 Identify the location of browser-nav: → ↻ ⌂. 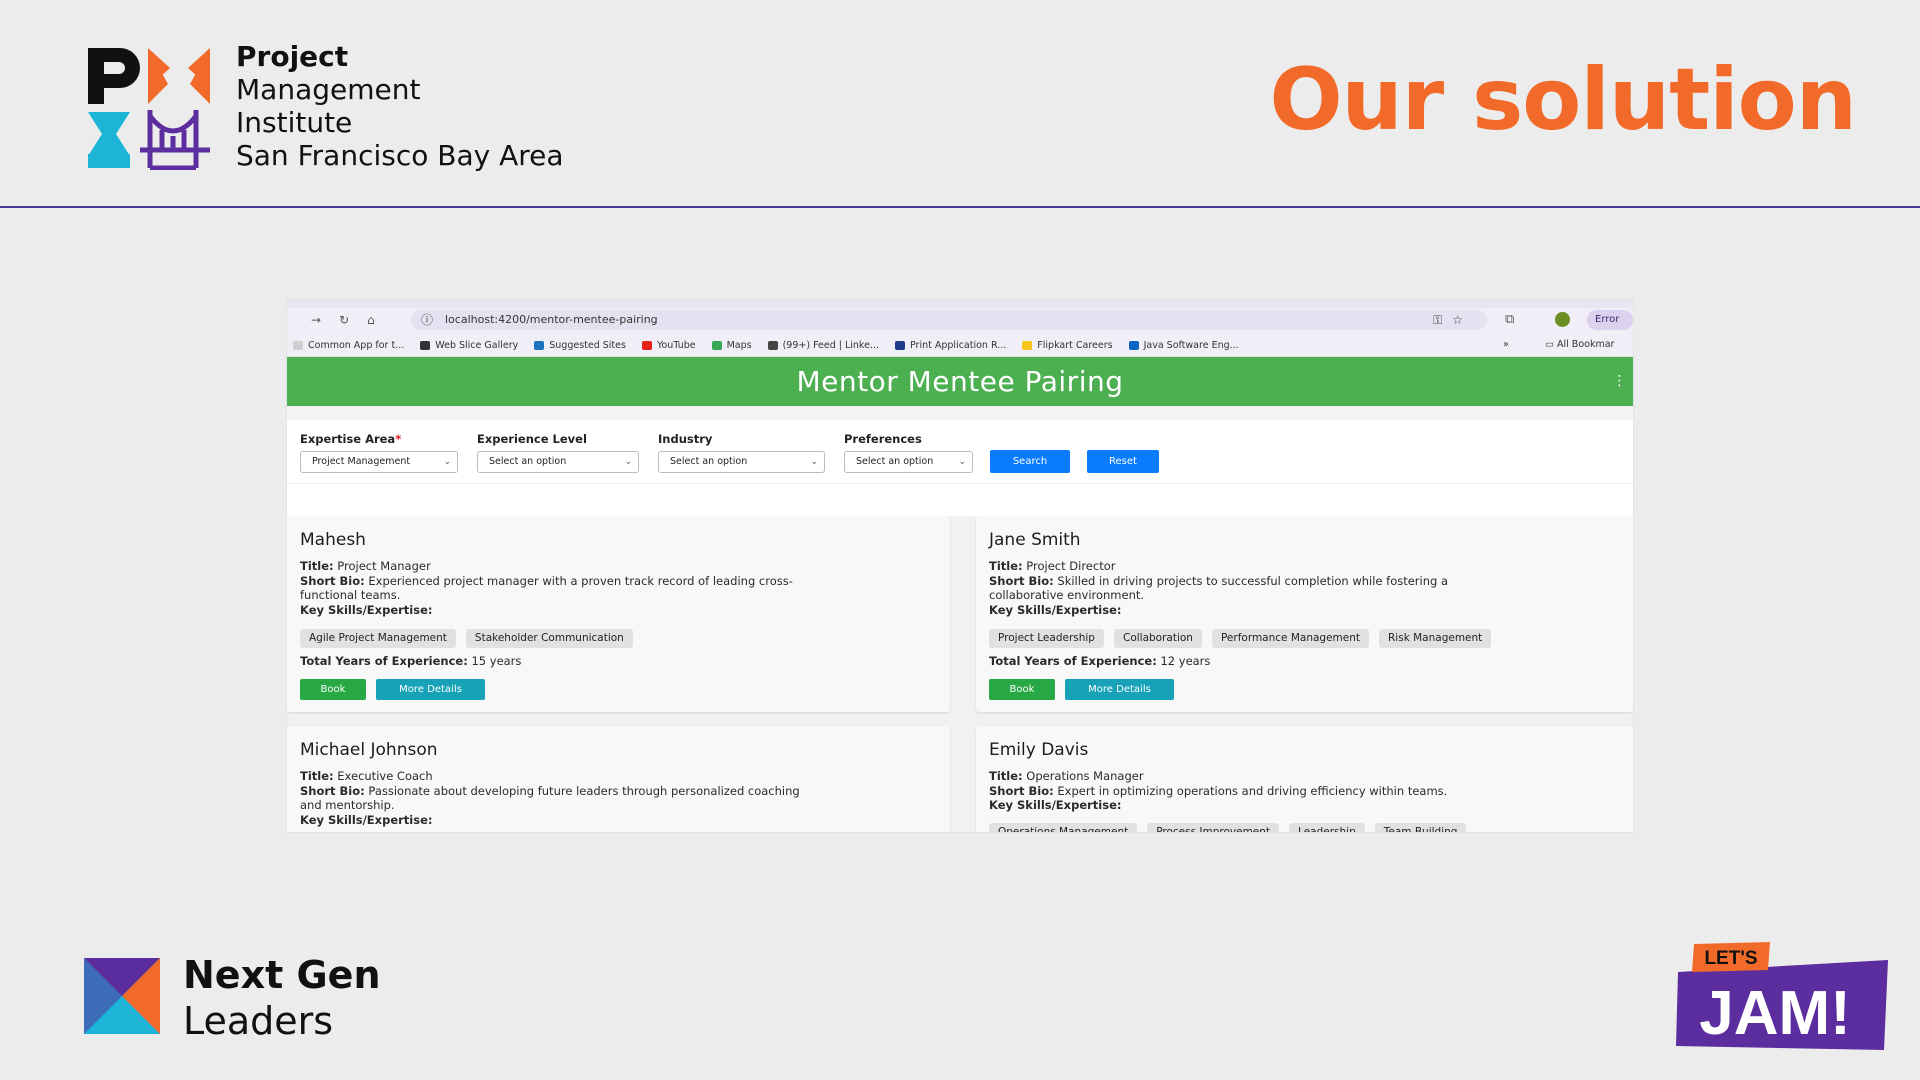
(343, 320).